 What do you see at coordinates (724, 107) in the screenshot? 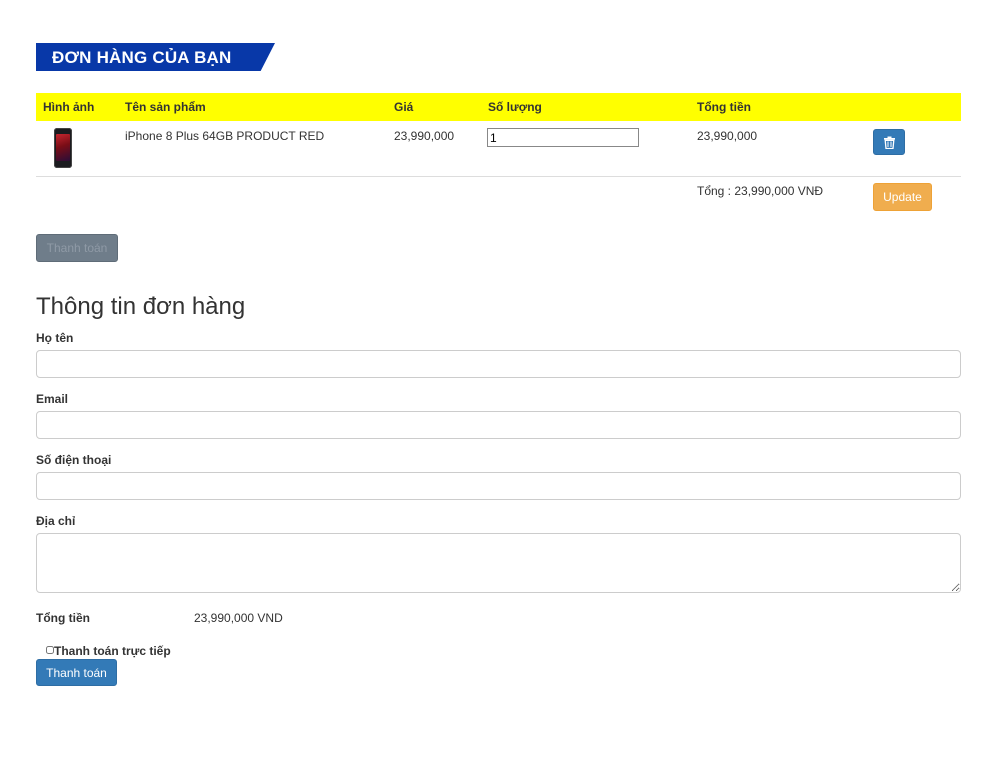
I see `col-total-header: Tổng tiền` at bounding box center [724, 107].